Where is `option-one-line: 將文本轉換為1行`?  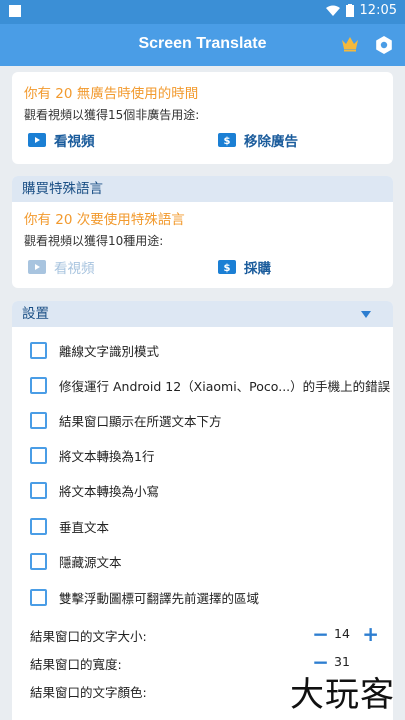 option-one-line: 將文本轉換為1行 is located at coordinates (92, 455).